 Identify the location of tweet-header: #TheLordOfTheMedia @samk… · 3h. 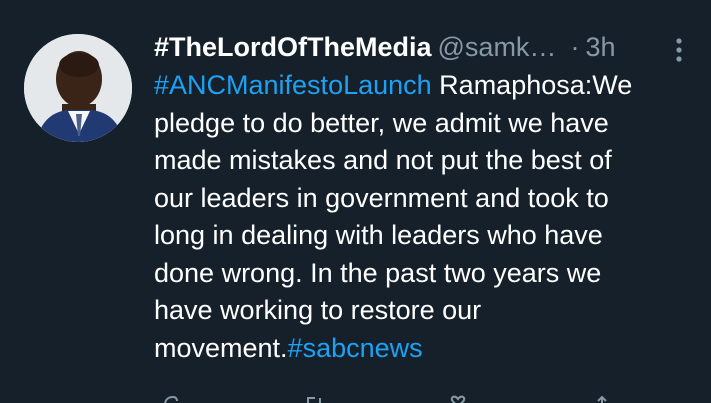
(424, 47).